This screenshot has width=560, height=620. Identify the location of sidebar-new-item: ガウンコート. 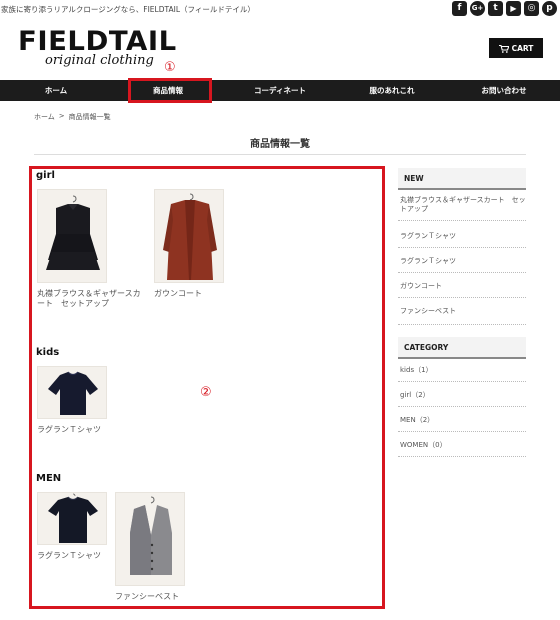
(462, 290).